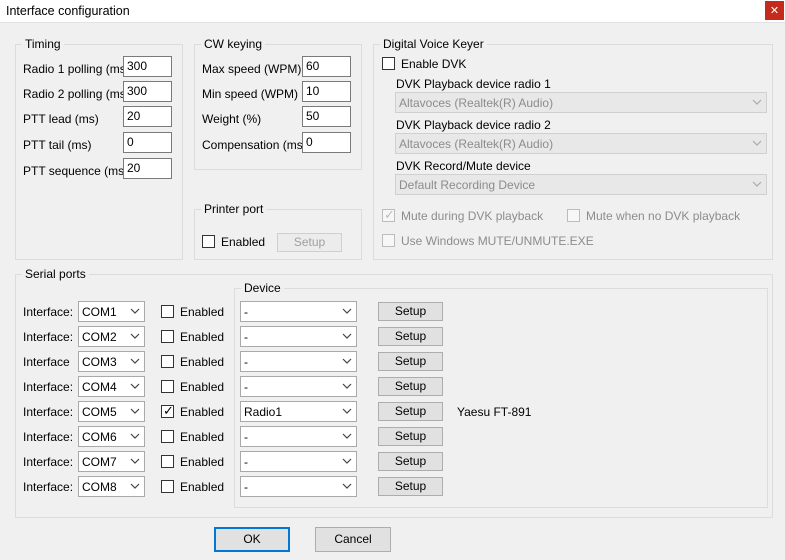 The width and height of the screenshot is (785, 560). Describe the element at coordinates (326, 91) in the screenshot. I see `cw-field-input: 10` at that location.